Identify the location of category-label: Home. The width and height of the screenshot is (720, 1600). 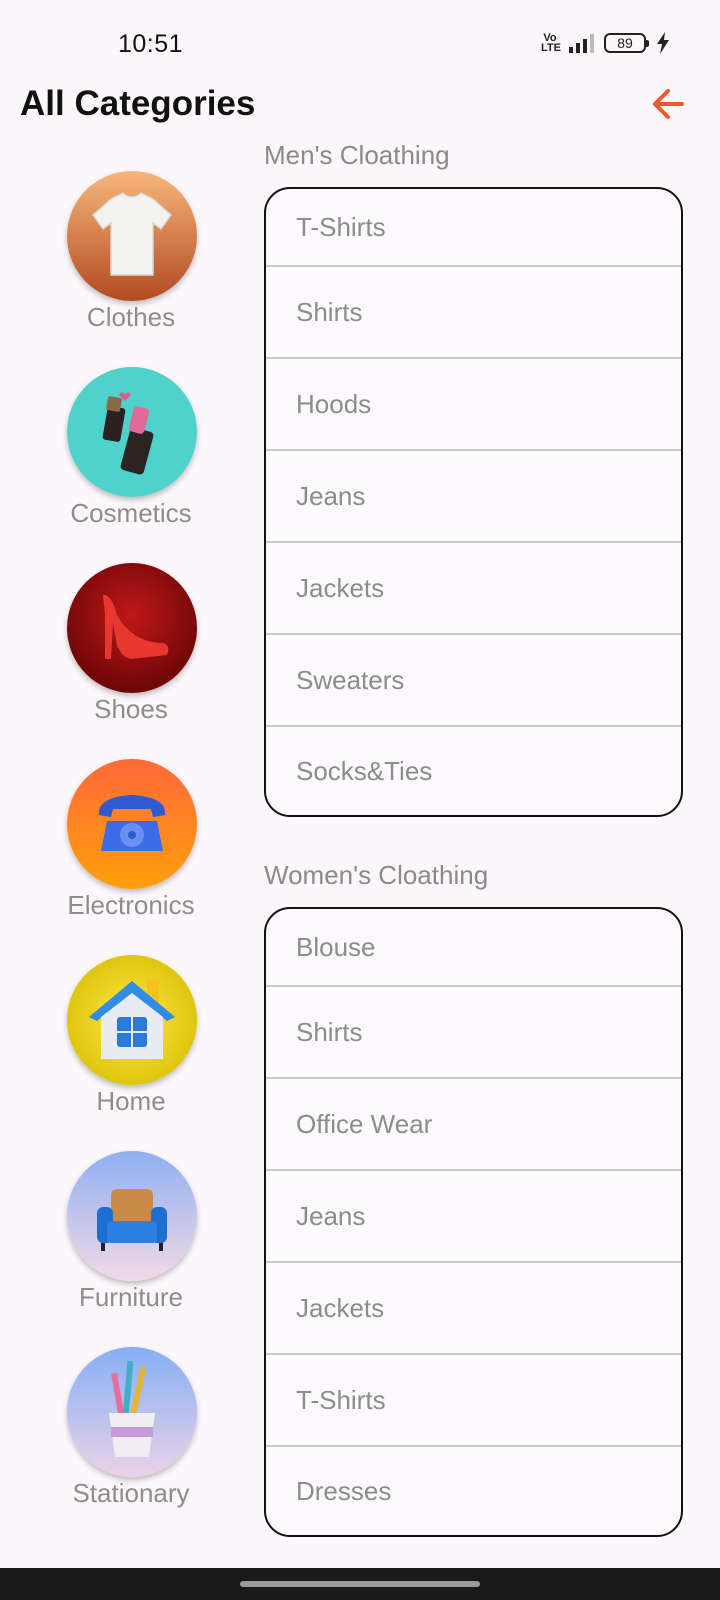
(131, 1101).